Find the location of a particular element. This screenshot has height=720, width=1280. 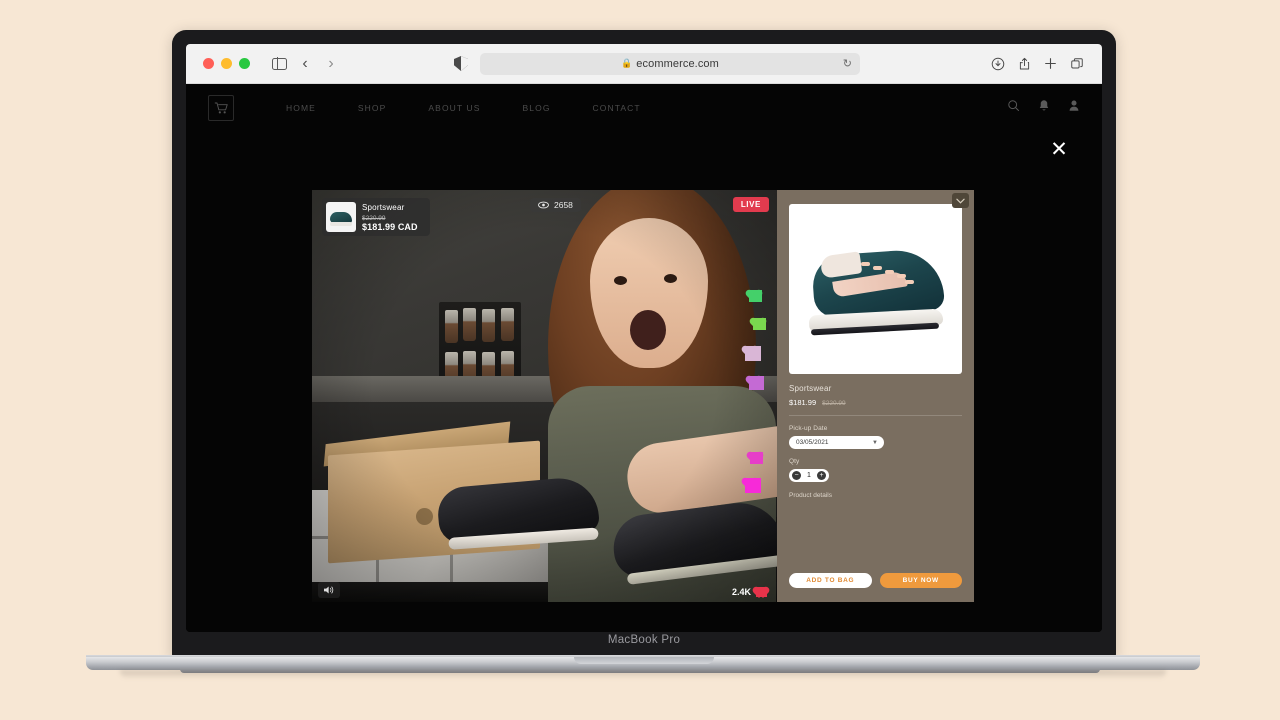

panel-actions: ADD TO BAG BUY NOW is located at coordinates (875, 580).